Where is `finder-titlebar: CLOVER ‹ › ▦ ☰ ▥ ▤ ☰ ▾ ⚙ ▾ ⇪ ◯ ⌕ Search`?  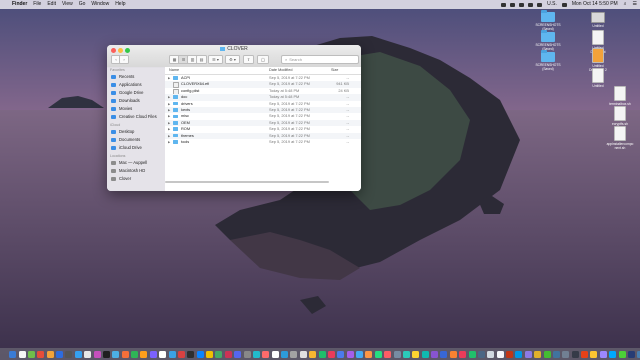
finder-titlebar: CLOVER ‹ › ▦ ☰ ▥ ▤ ☰ ▾ ⚙ ▾ ⇪ ◯ ⌕ Search is located at coordinates (234, 56).